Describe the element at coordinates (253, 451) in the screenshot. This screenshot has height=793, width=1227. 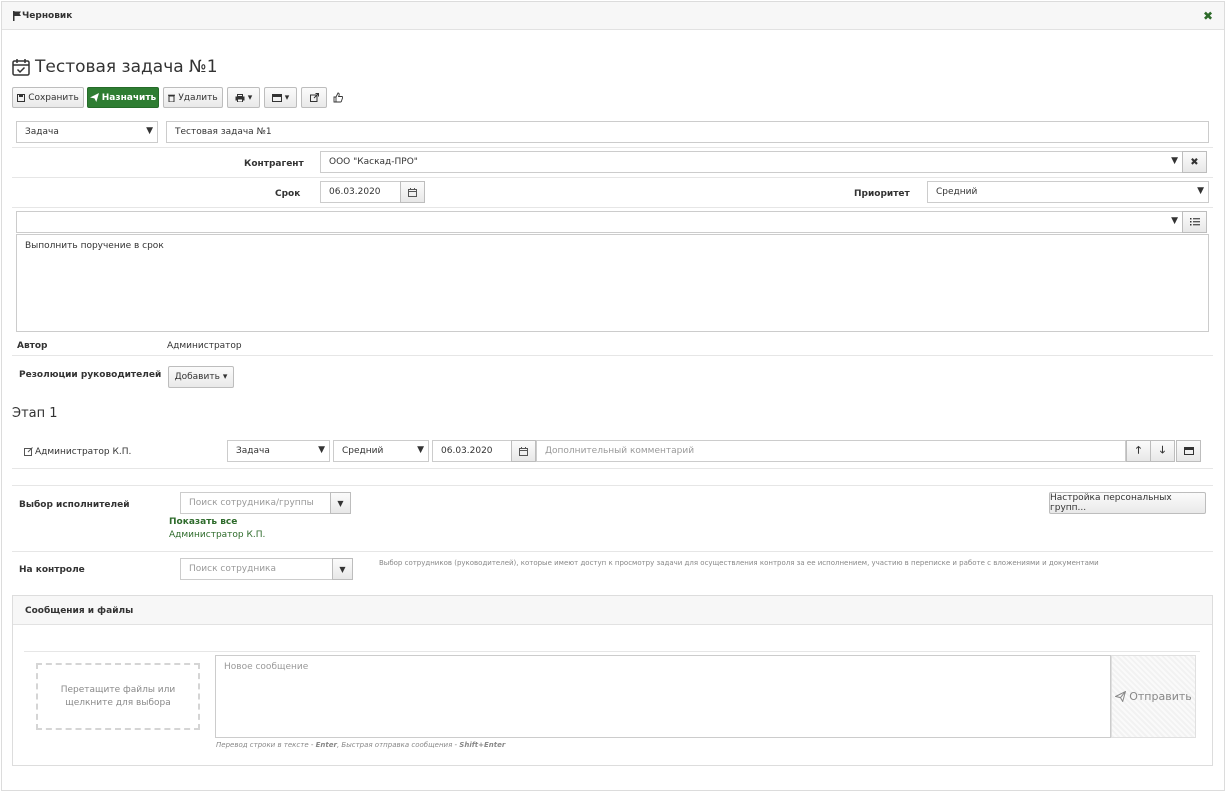
I see `stage-type-value: Задача` at that location.